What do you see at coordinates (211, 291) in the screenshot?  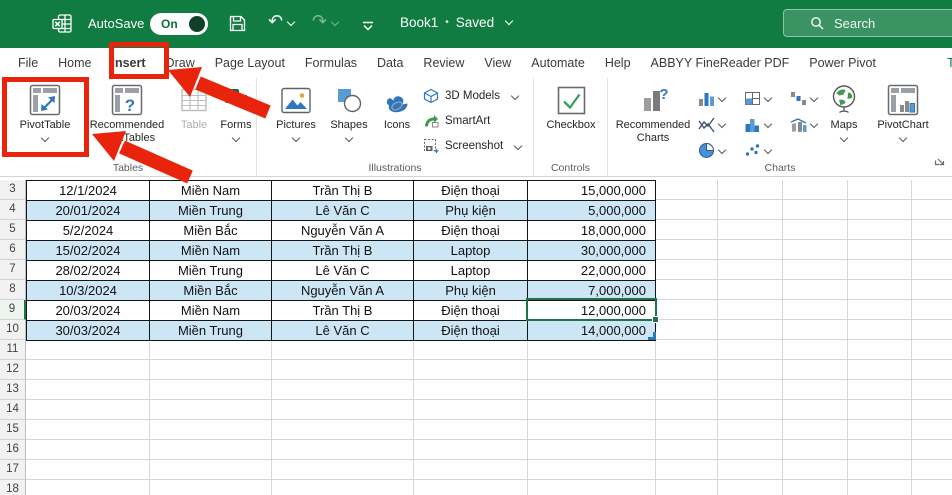 I see `cell-r8-c1: Miền Bắc` at bounding box center [211, 291].